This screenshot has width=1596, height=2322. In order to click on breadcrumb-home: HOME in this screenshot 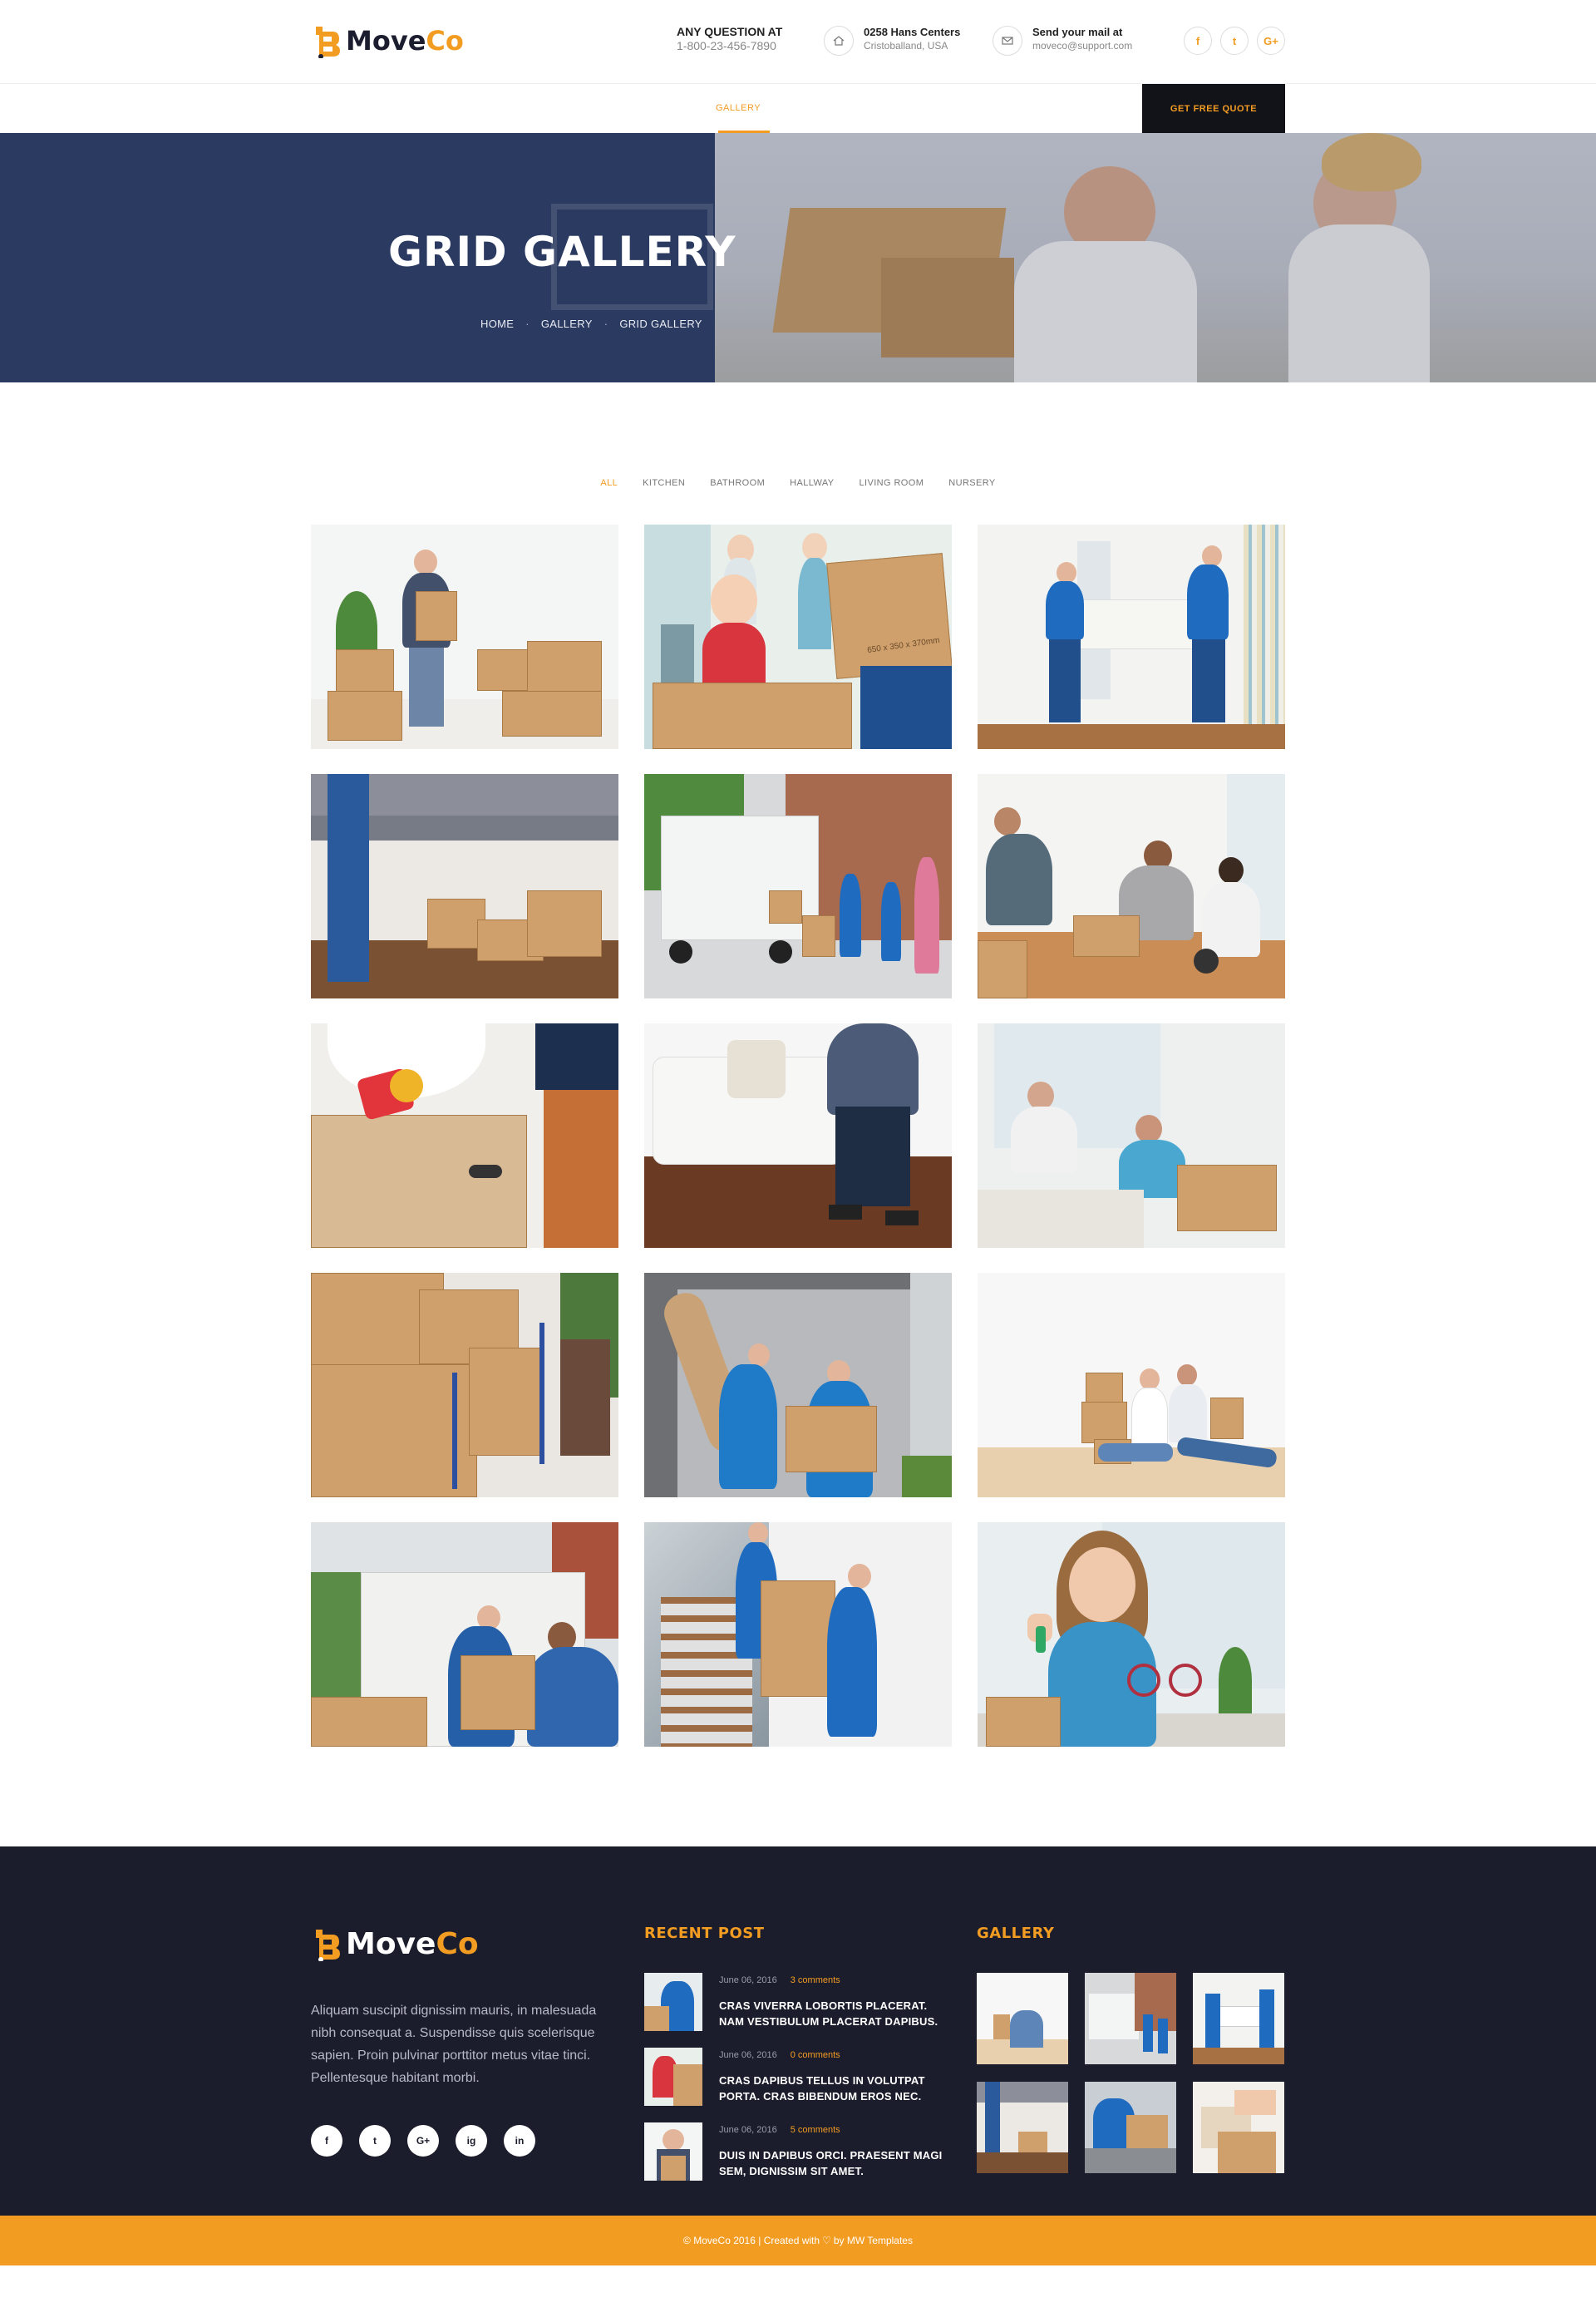, I will do `click(497, 324)`.